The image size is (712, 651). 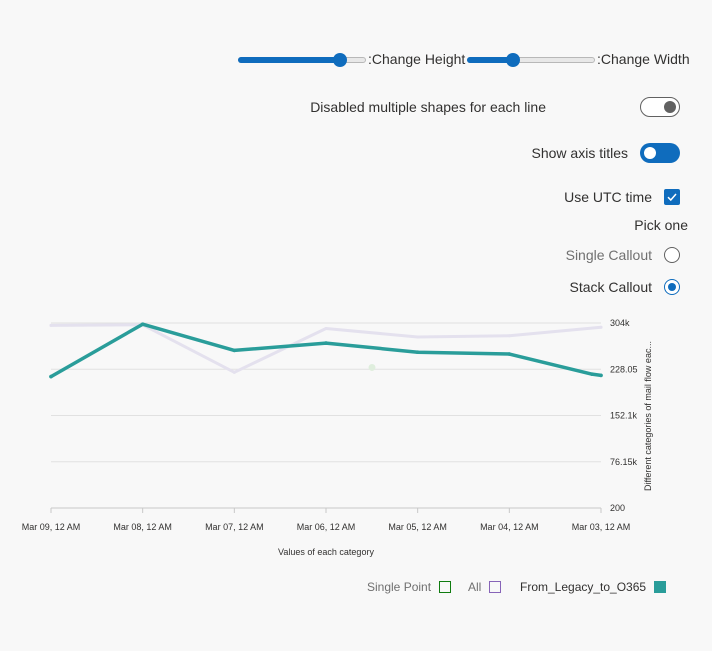 I want to click on x-tick-label: Mar 05, 12 AM, so click(x=417, y=527).